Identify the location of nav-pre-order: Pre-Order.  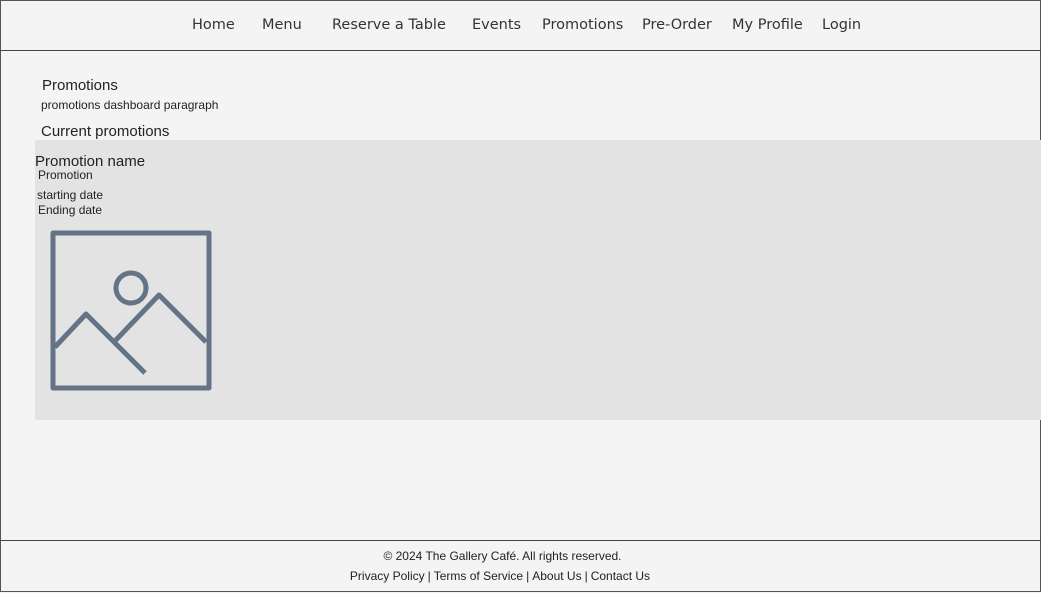
(677, 25).